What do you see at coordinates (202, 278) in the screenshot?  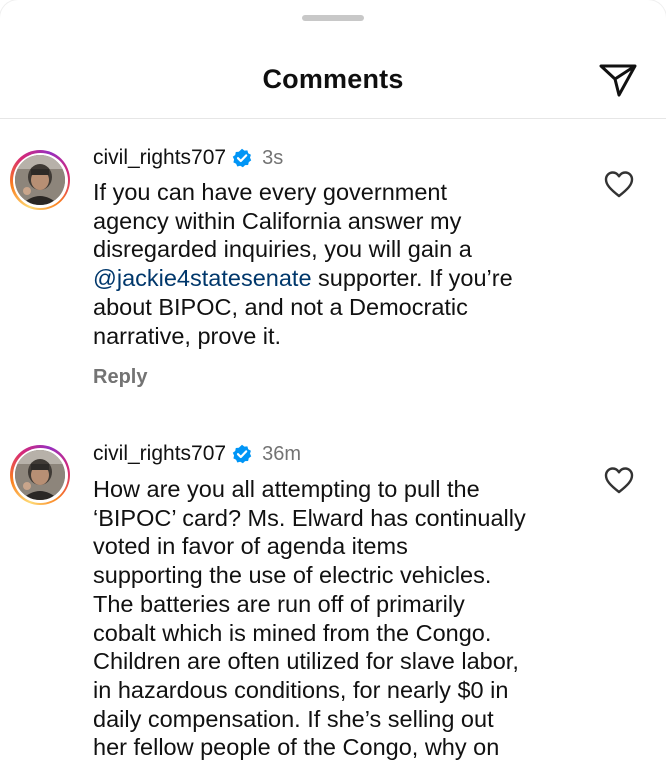 I see `mention-link: @jackie4statesenate` at bounding box center [202, 278].